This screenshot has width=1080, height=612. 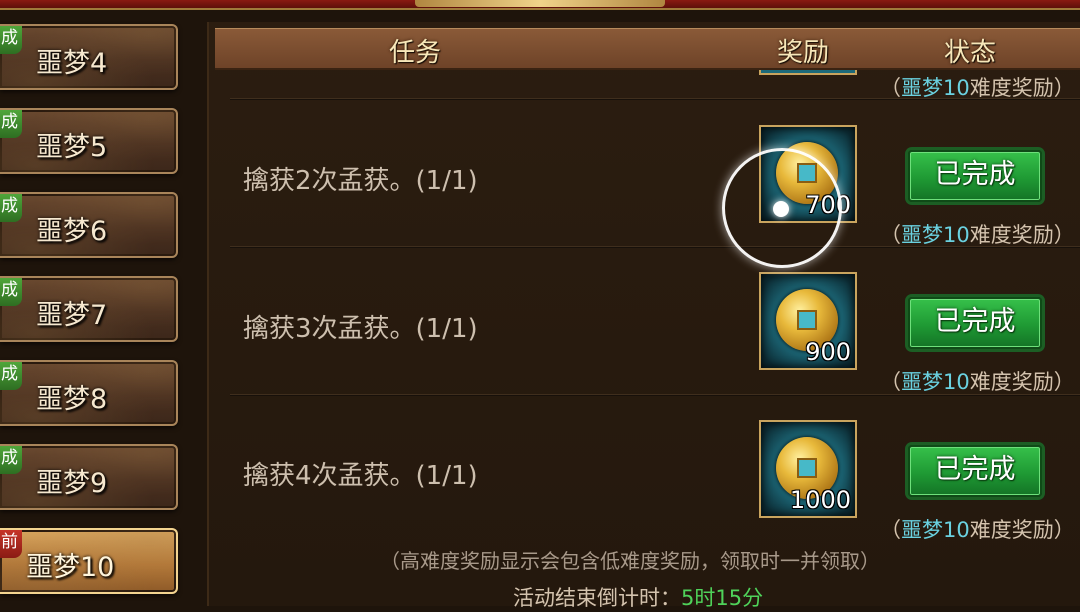 I want to click on level-button-10: 前 噩梦10, so click(x=89, y=561).